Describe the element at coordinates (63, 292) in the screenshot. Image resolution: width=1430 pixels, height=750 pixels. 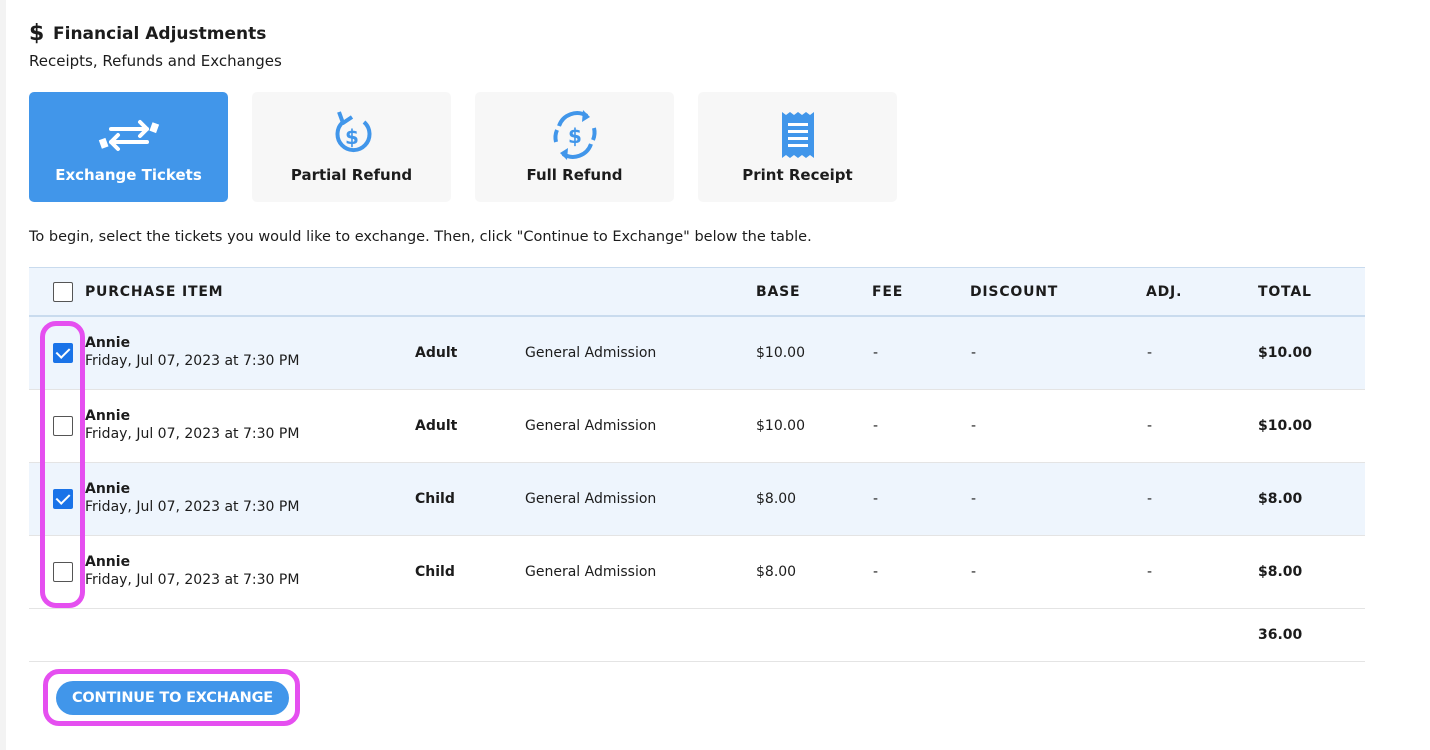
I see `select-all-checkbox` at that location.